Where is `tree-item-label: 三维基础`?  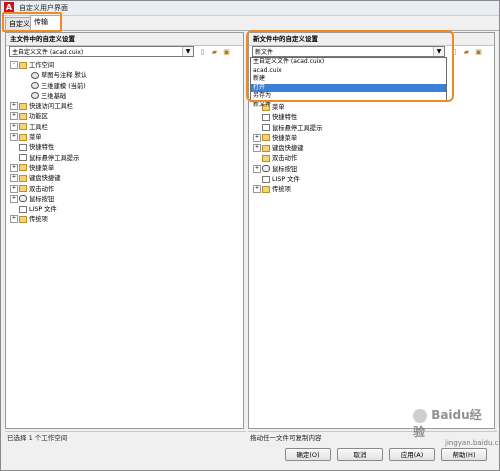
tree-item-label: 三维基础 is located at coordinates (54, 96).